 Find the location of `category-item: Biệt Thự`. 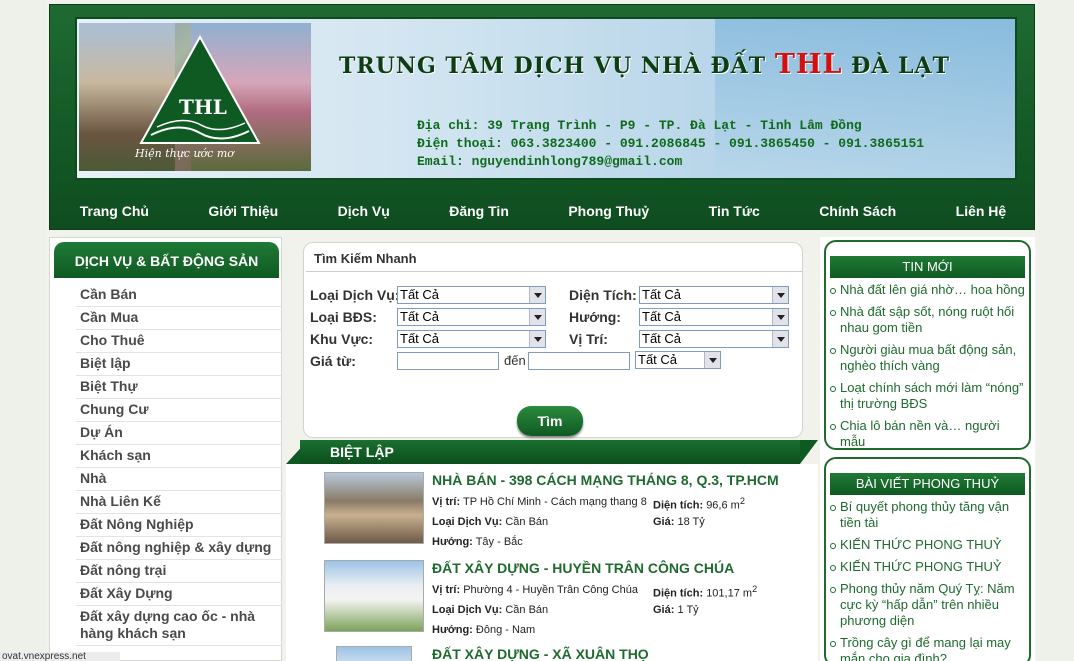

category-item: Biệt Thự is located at coordinates (178, 387).